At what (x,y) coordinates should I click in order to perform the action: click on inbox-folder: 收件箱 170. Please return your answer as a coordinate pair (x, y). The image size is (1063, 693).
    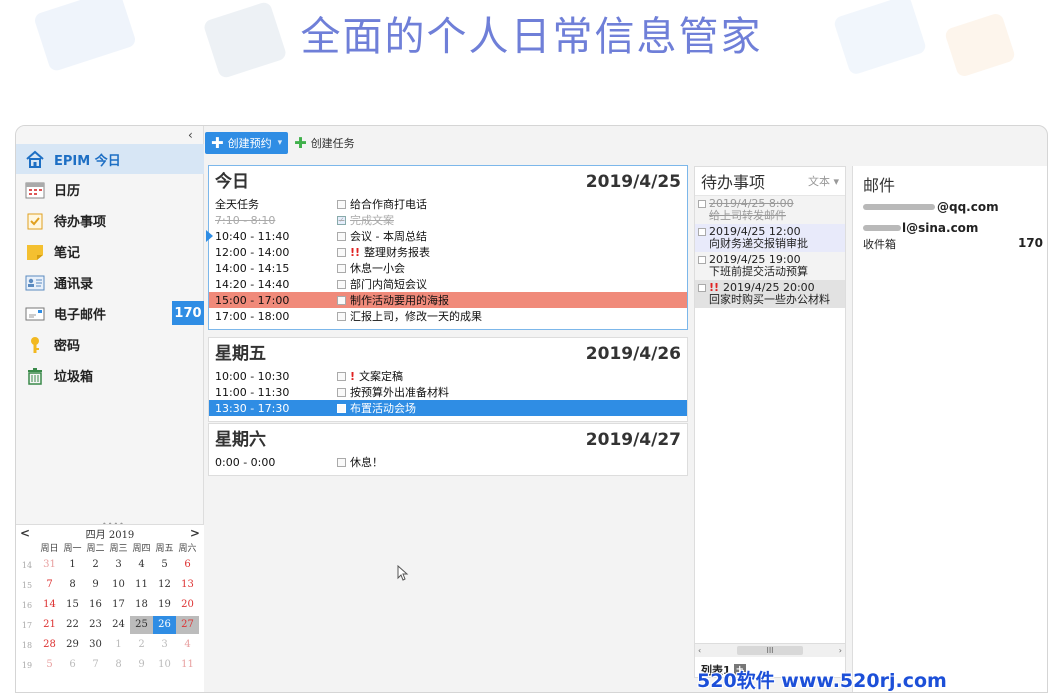
    Looking at the image, I should click on (950, 244).